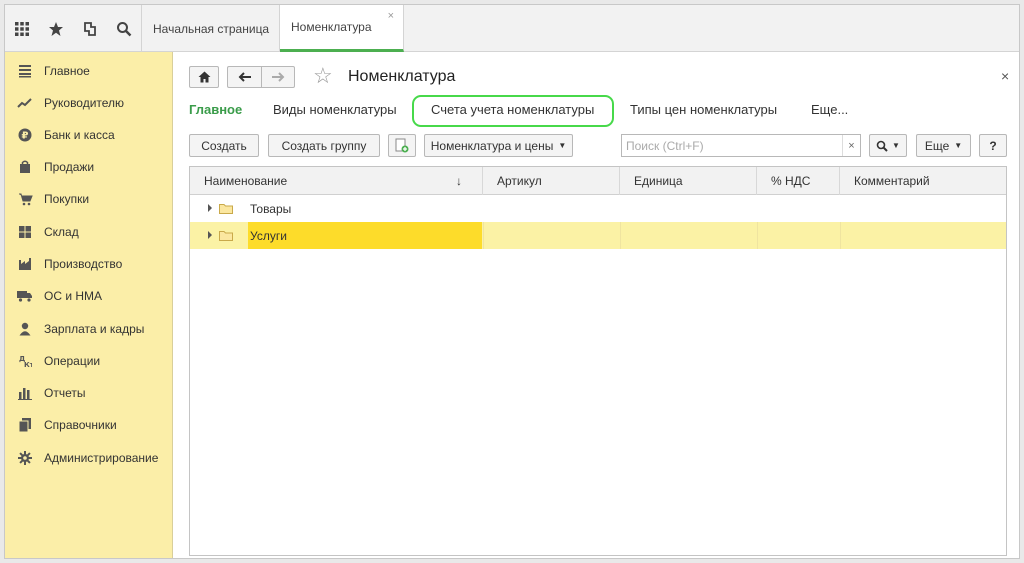 The width and height of the screenshot is (1024, 563). What do you see at coordinates (688, 181) in the screenshot?
I see `column-unit: Единица` at bounding box center [688, 181].